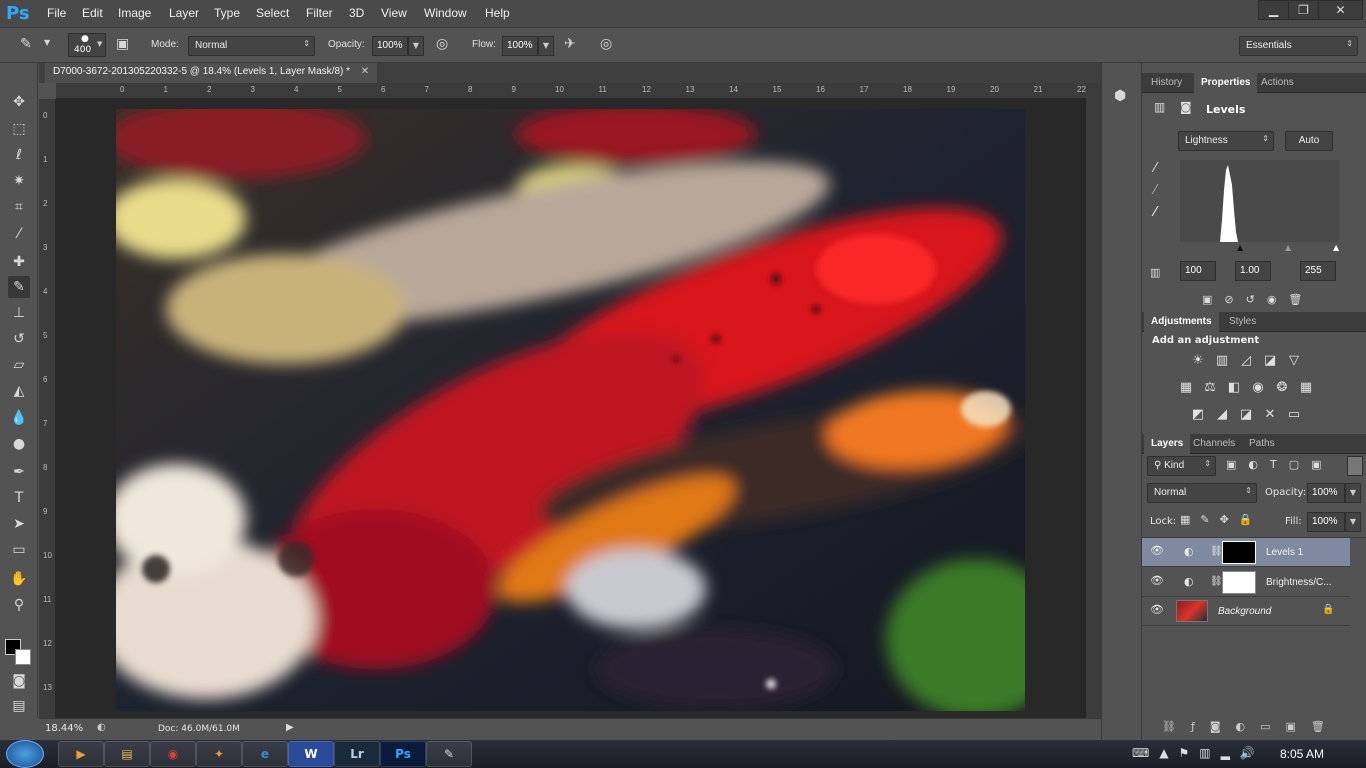  What do you see at coordinates (570, 44) in the screenshot?
I see `airbrush-icon: ✈` at bounding box center [570, 44].